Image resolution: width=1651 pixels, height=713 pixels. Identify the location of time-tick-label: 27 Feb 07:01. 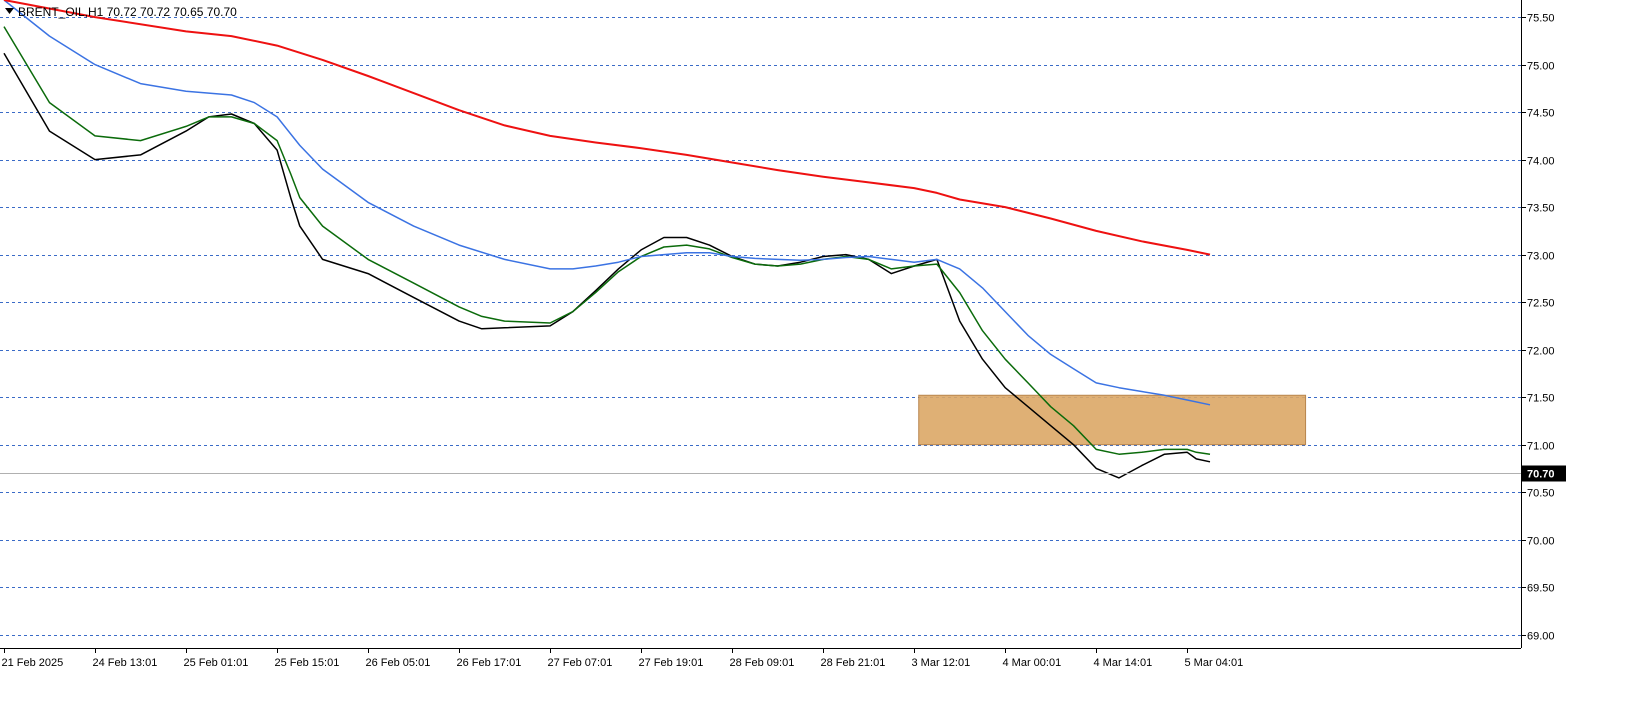
(580, 663).